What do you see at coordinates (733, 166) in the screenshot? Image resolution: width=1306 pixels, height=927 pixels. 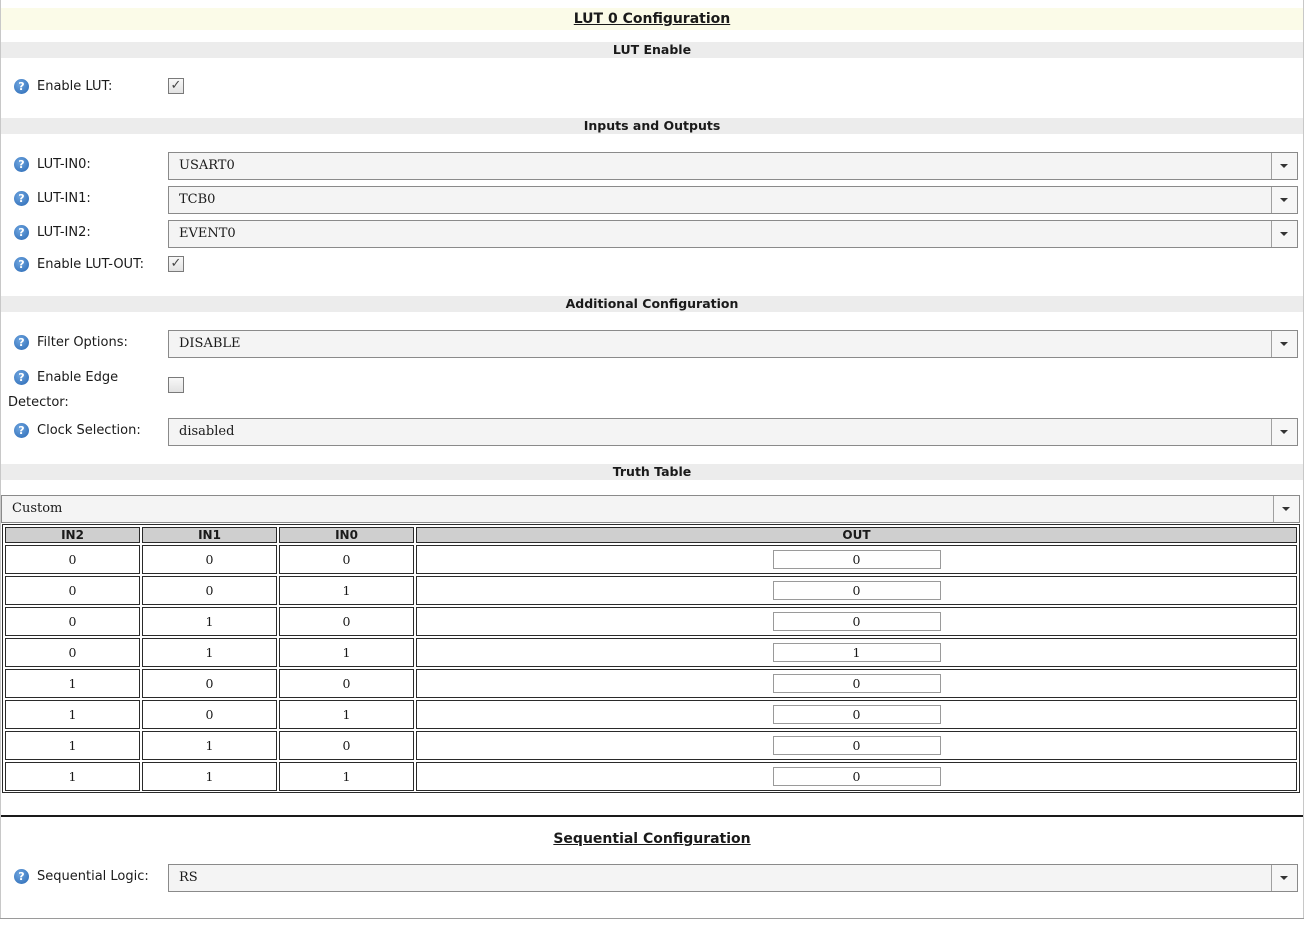 I see `lut-in0-select: USART0` at bounding box center [733, 166].